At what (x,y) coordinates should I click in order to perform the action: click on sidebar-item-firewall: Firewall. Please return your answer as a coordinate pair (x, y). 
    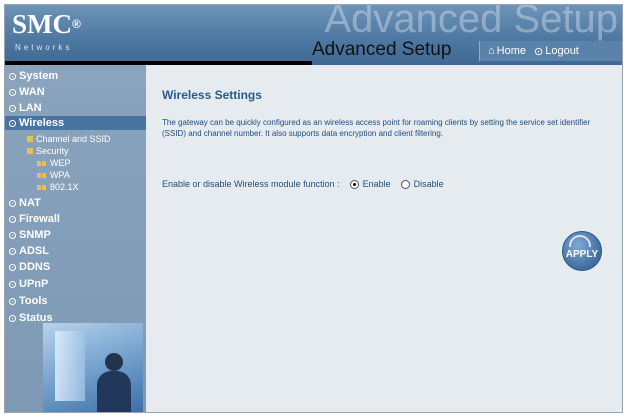
    Looking at the image, I should click on (34, 219).